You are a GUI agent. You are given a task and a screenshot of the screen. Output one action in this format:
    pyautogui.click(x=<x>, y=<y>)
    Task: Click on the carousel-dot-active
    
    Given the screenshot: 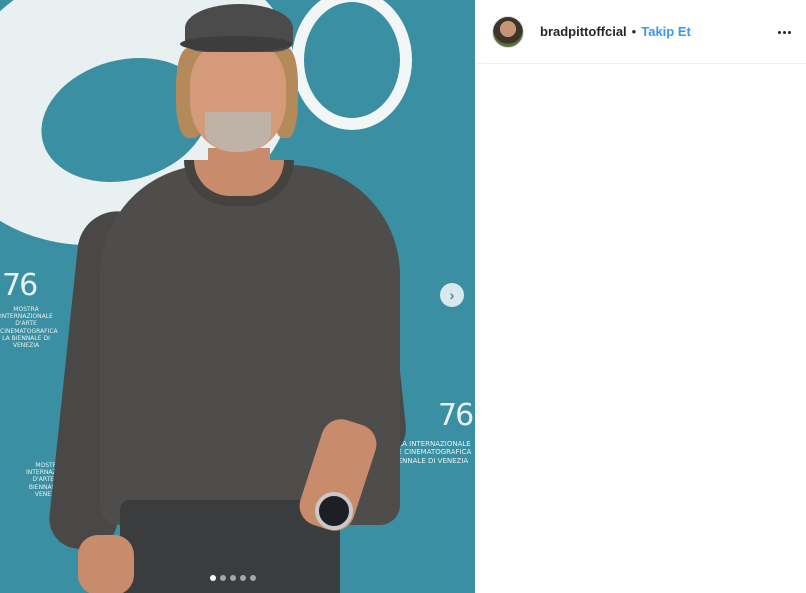 What is the action you would take?
    pyautogui.click(x=213, y=578)
    